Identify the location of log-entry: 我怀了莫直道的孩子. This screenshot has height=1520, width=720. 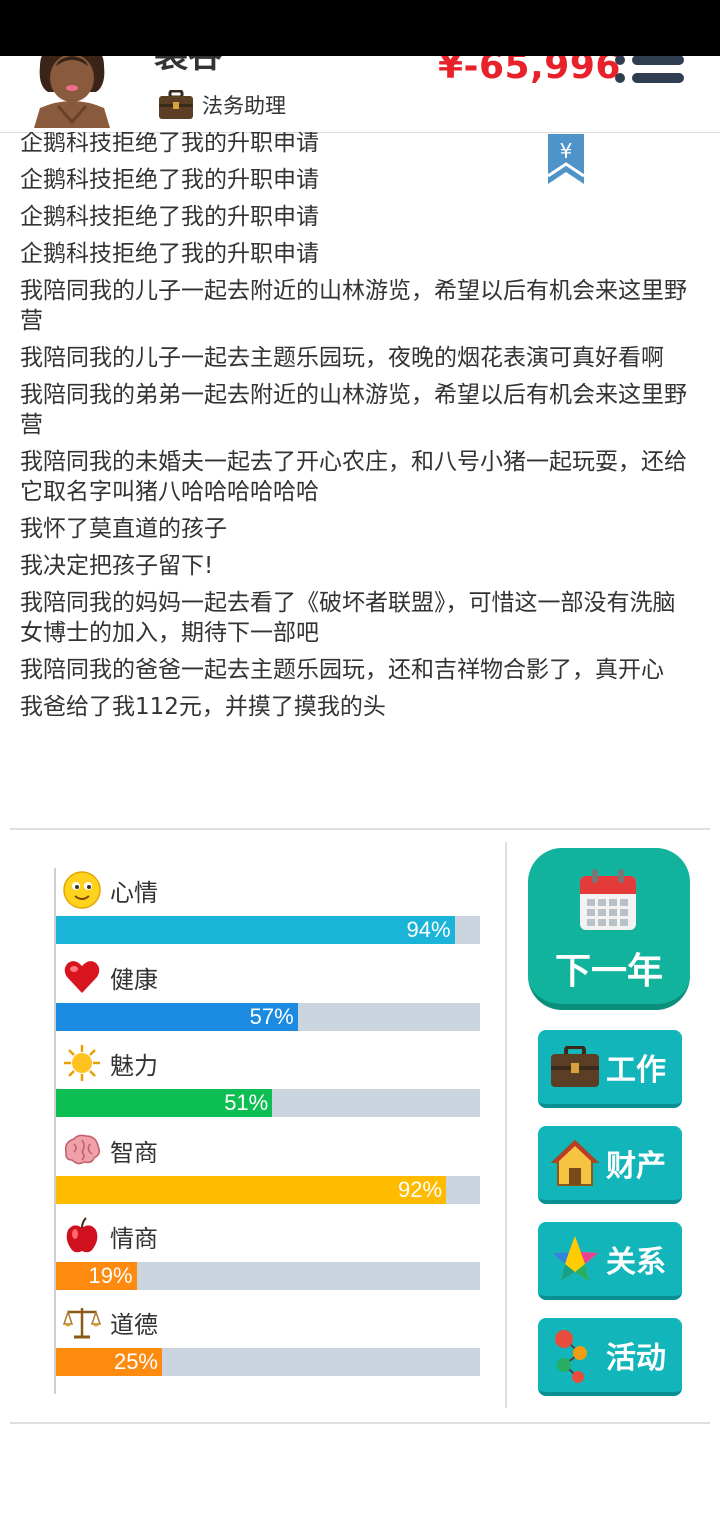
(123, 529).